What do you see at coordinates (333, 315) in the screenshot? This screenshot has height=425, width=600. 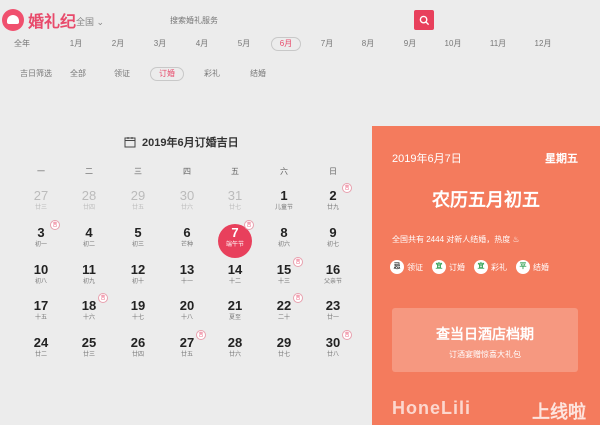 I see `day-cell: 23 廿一` at bounding box center [333, 315].